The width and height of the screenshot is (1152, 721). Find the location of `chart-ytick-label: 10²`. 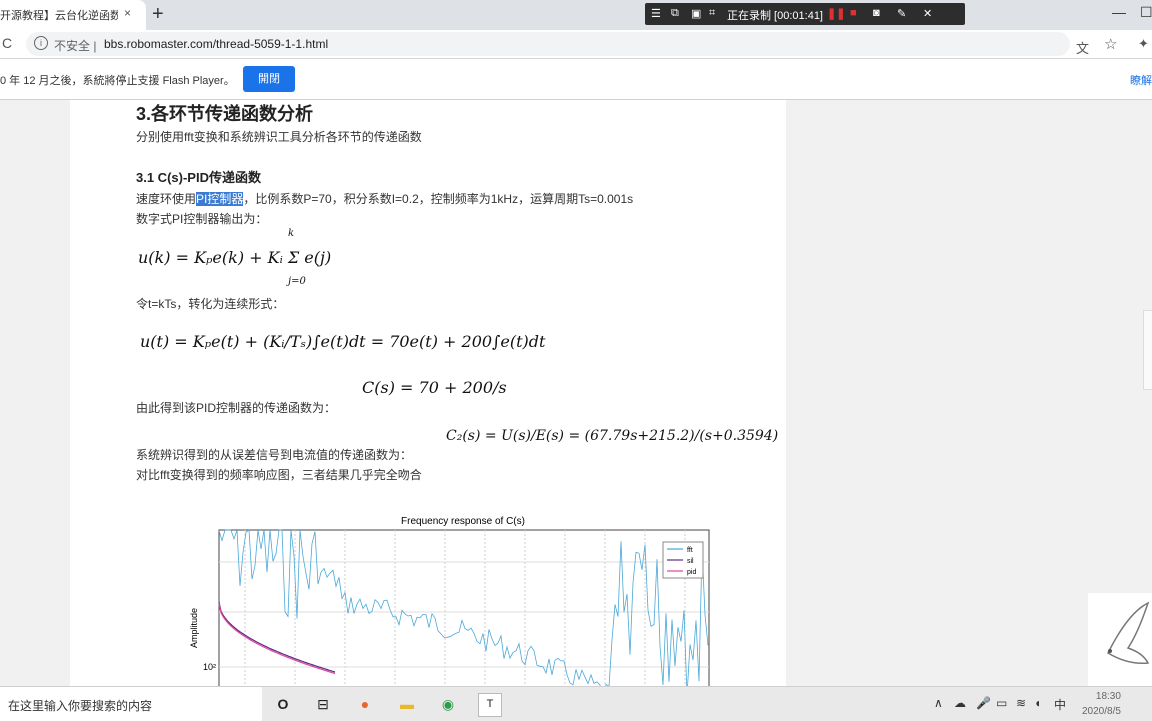

chart-ytick-label: 10² is located at coordinates (209, 667).